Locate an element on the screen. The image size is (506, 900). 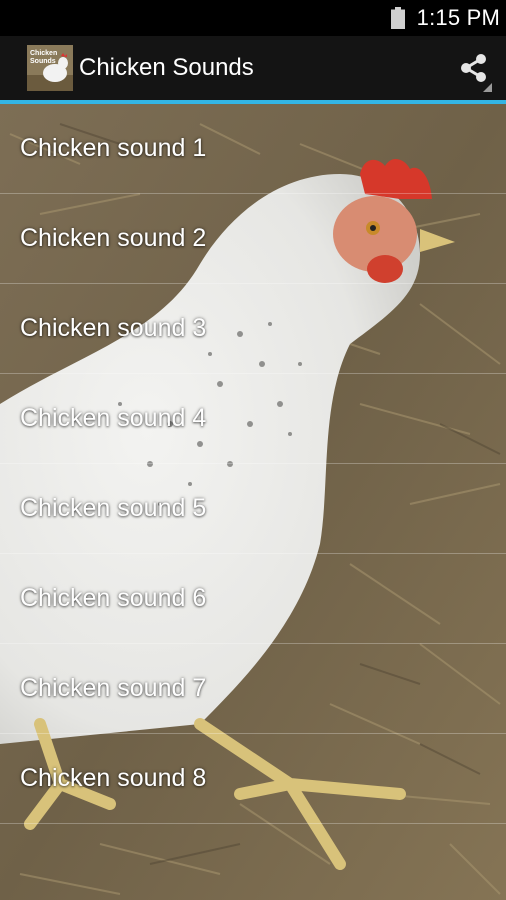
sound-list-item: Chicken sound 4 is located at coordinates (253, 419).